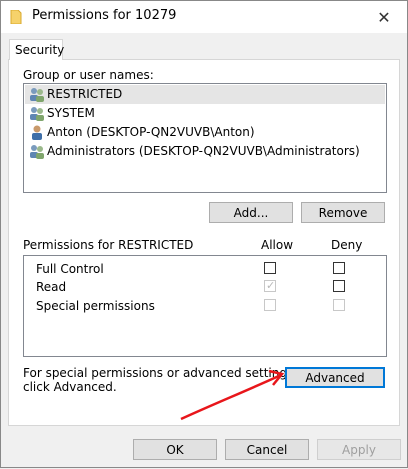 Image resolution: width=408 pixels, height=469 pixels. I want to click on cancel-button: Cancel, so click(267, 449).